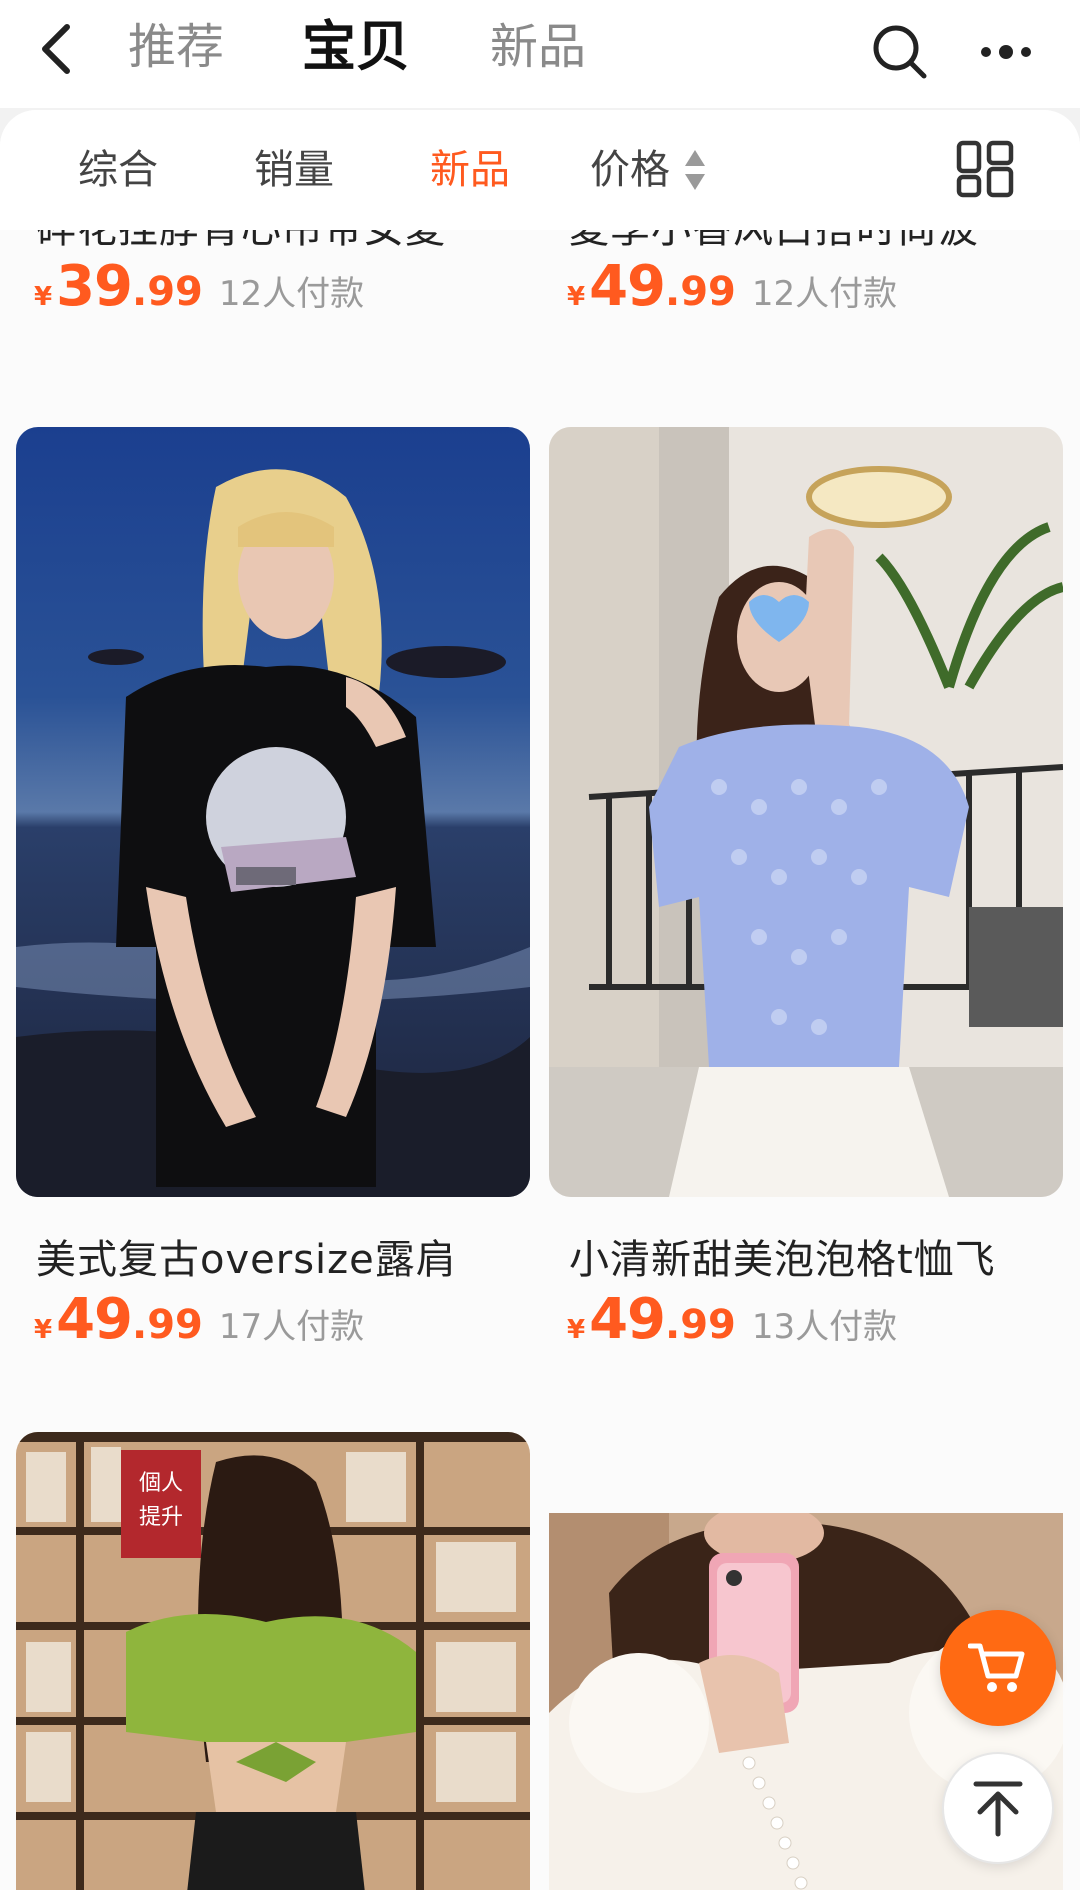 Image resolution: width=1080 pixels, height=1890 pixels. I want to click on product-image: 個人 提升, so click(273, 1661).